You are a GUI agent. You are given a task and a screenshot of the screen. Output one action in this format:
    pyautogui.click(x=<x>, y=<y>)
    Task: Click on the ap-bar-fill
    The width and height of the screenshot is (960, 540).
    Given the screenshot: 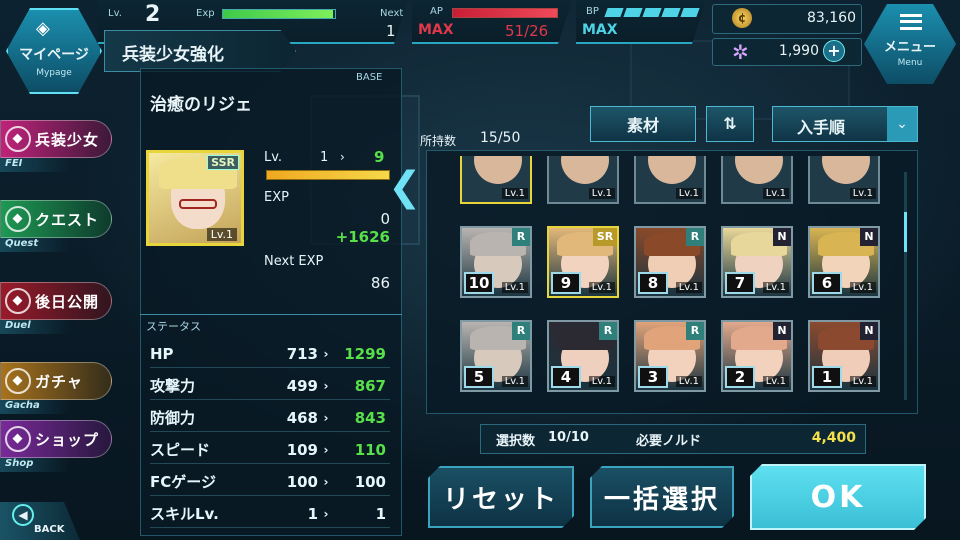 What is the action you would take?
    pyautogui.click(x=505, y=13)
    